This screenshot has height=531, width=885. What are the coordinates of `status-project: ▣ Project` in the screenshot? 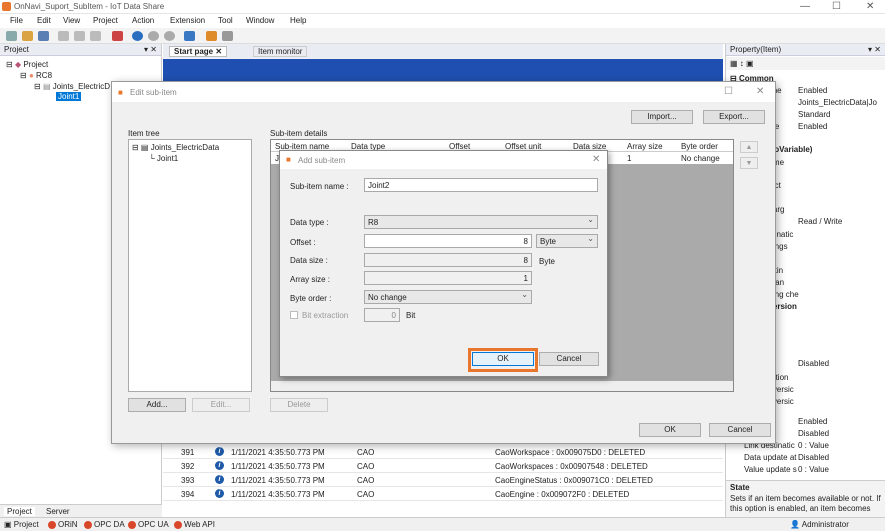 It's located at (21, 524).